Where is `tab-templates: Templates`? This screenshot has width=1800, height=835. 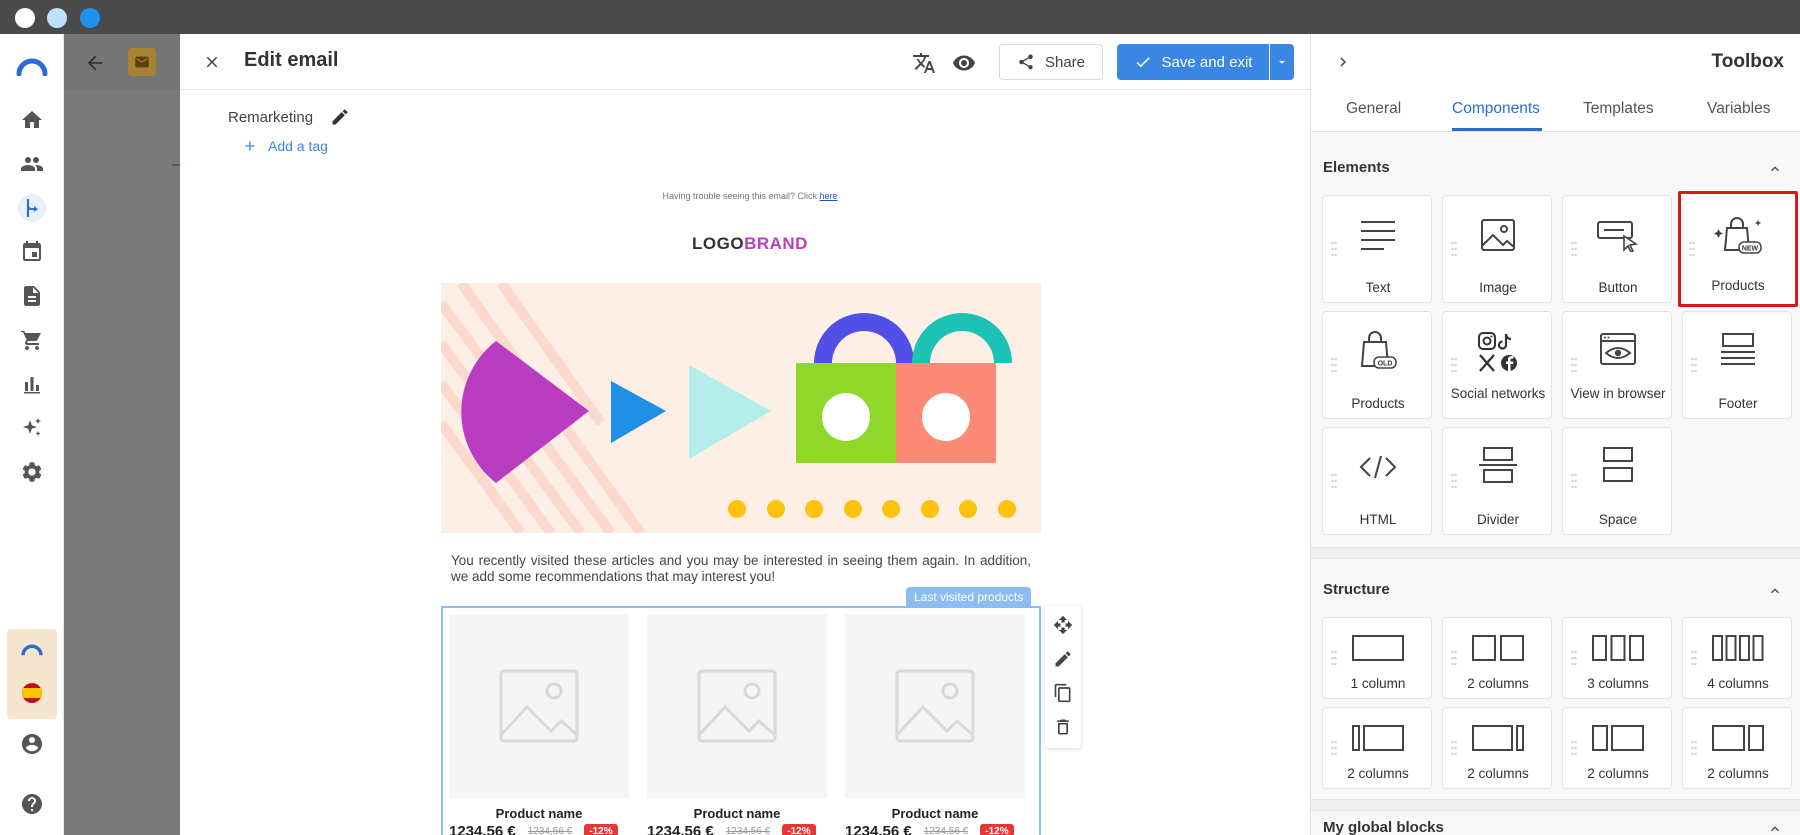
tab-templates: Templates is located at coordinates (1618, 109).